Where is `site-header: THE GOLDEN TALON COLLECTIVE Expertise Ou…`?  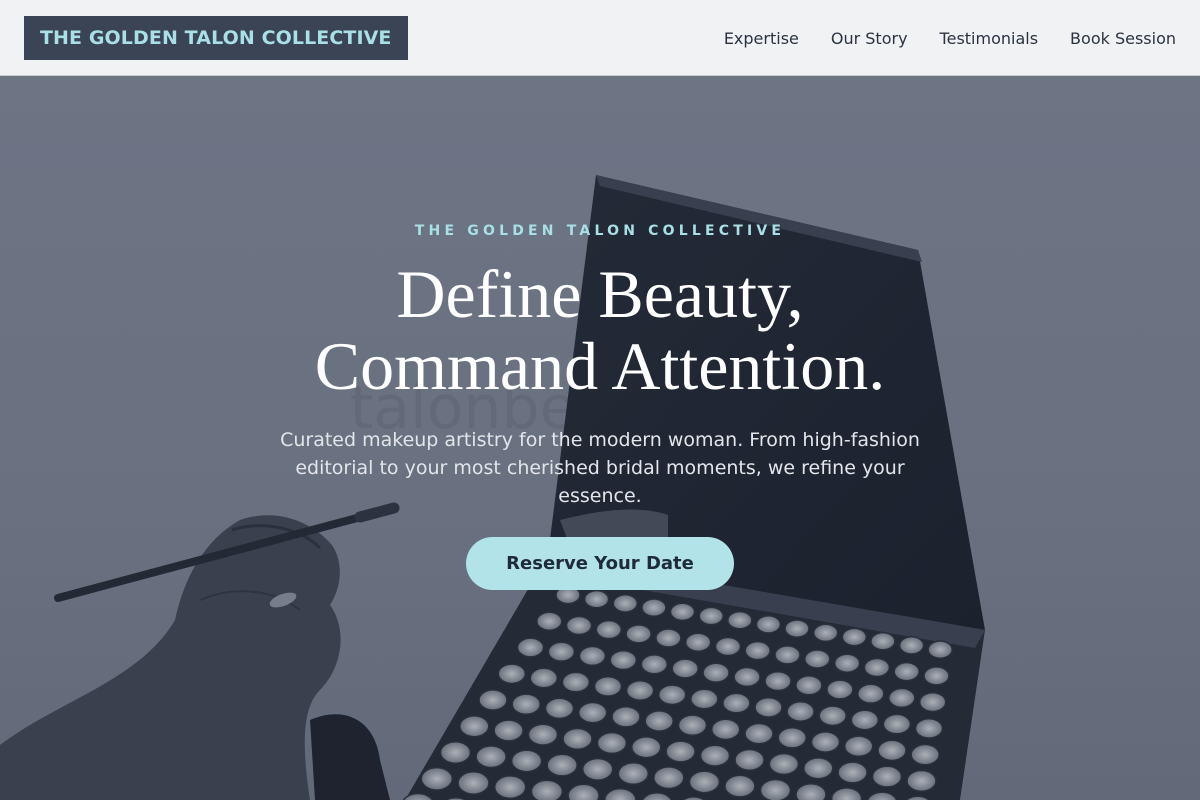 site-header: THE GOLDEN TALON COLLECTIVE Expertise Ou… is located at coordinates (600, 38).